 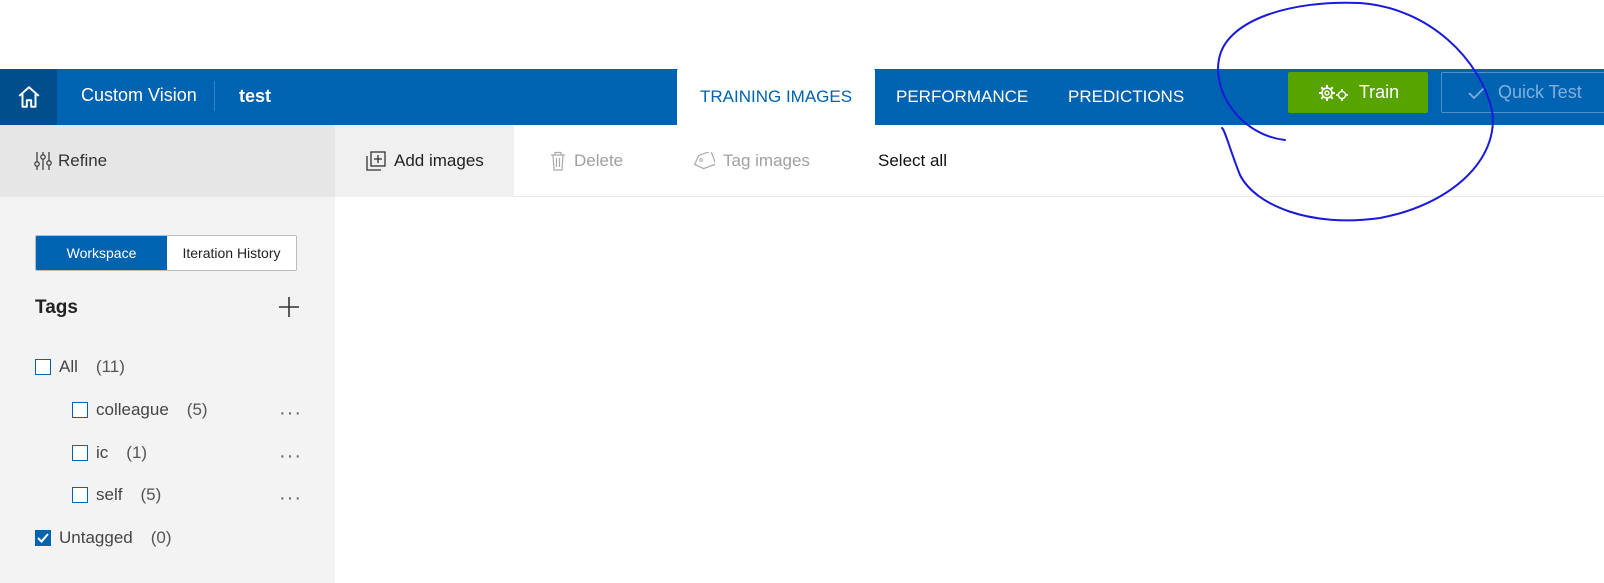 What do you see at coordinates (102, 452) in the screenshot?
I see `tag-name: ic` at bounding box center [102, 452].